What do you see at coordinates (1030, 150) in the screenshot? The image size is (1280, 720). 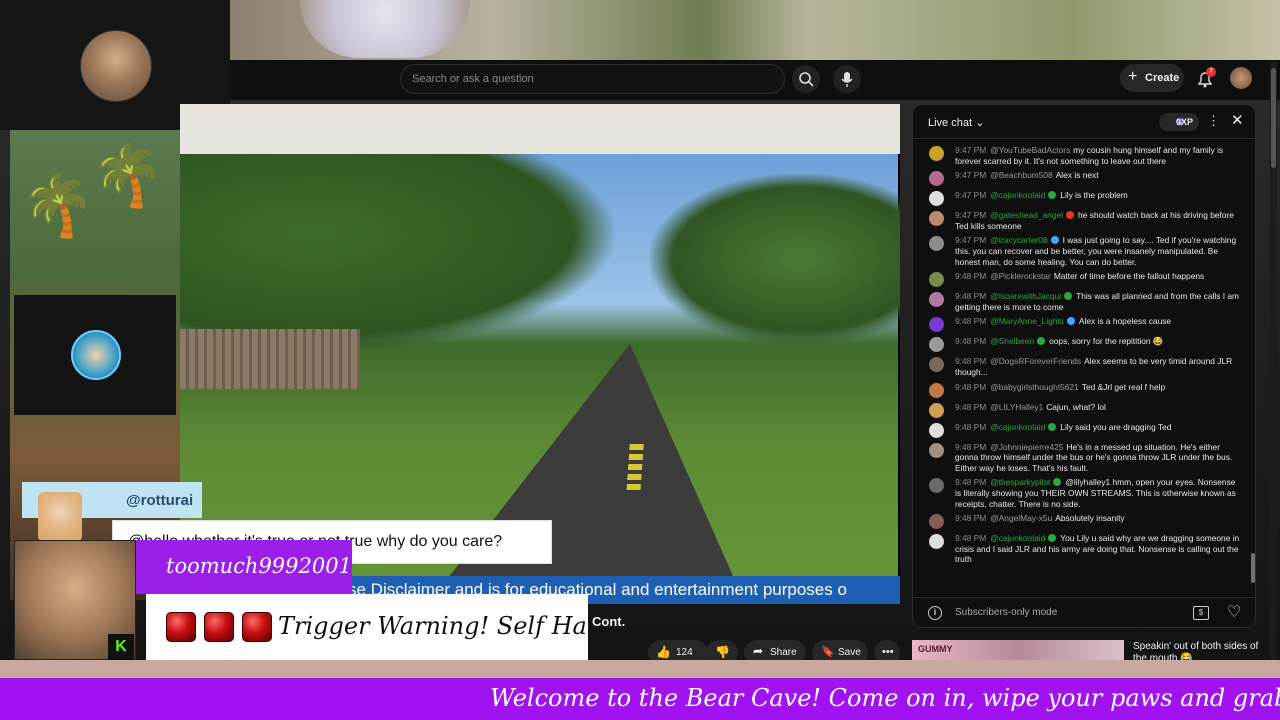 I see `chat-author-name: @YouTubeBadActors` at bounding box center [1030, 150].